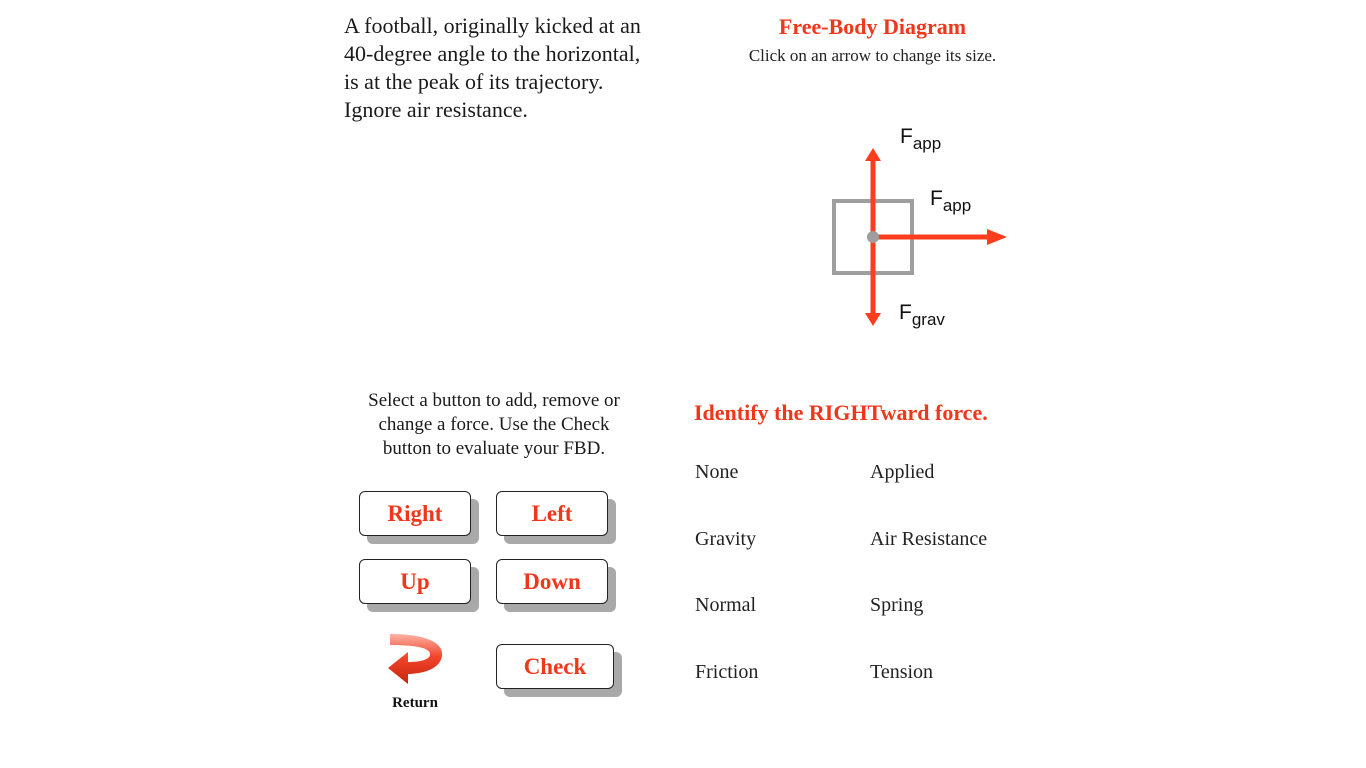  Describe the element at coordinates (415, 659) in the screenshot. I see `return-arrow-icon` at that location.